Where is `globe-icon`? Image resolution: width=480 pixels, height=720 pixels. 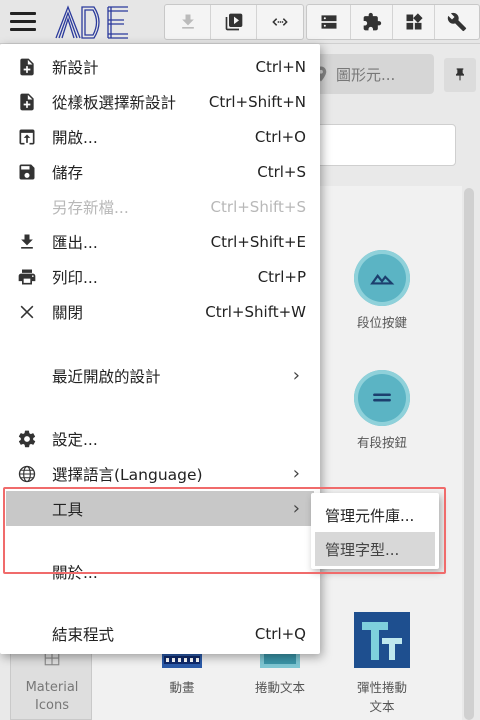
globe-icon is located at coordinates (27, 473).